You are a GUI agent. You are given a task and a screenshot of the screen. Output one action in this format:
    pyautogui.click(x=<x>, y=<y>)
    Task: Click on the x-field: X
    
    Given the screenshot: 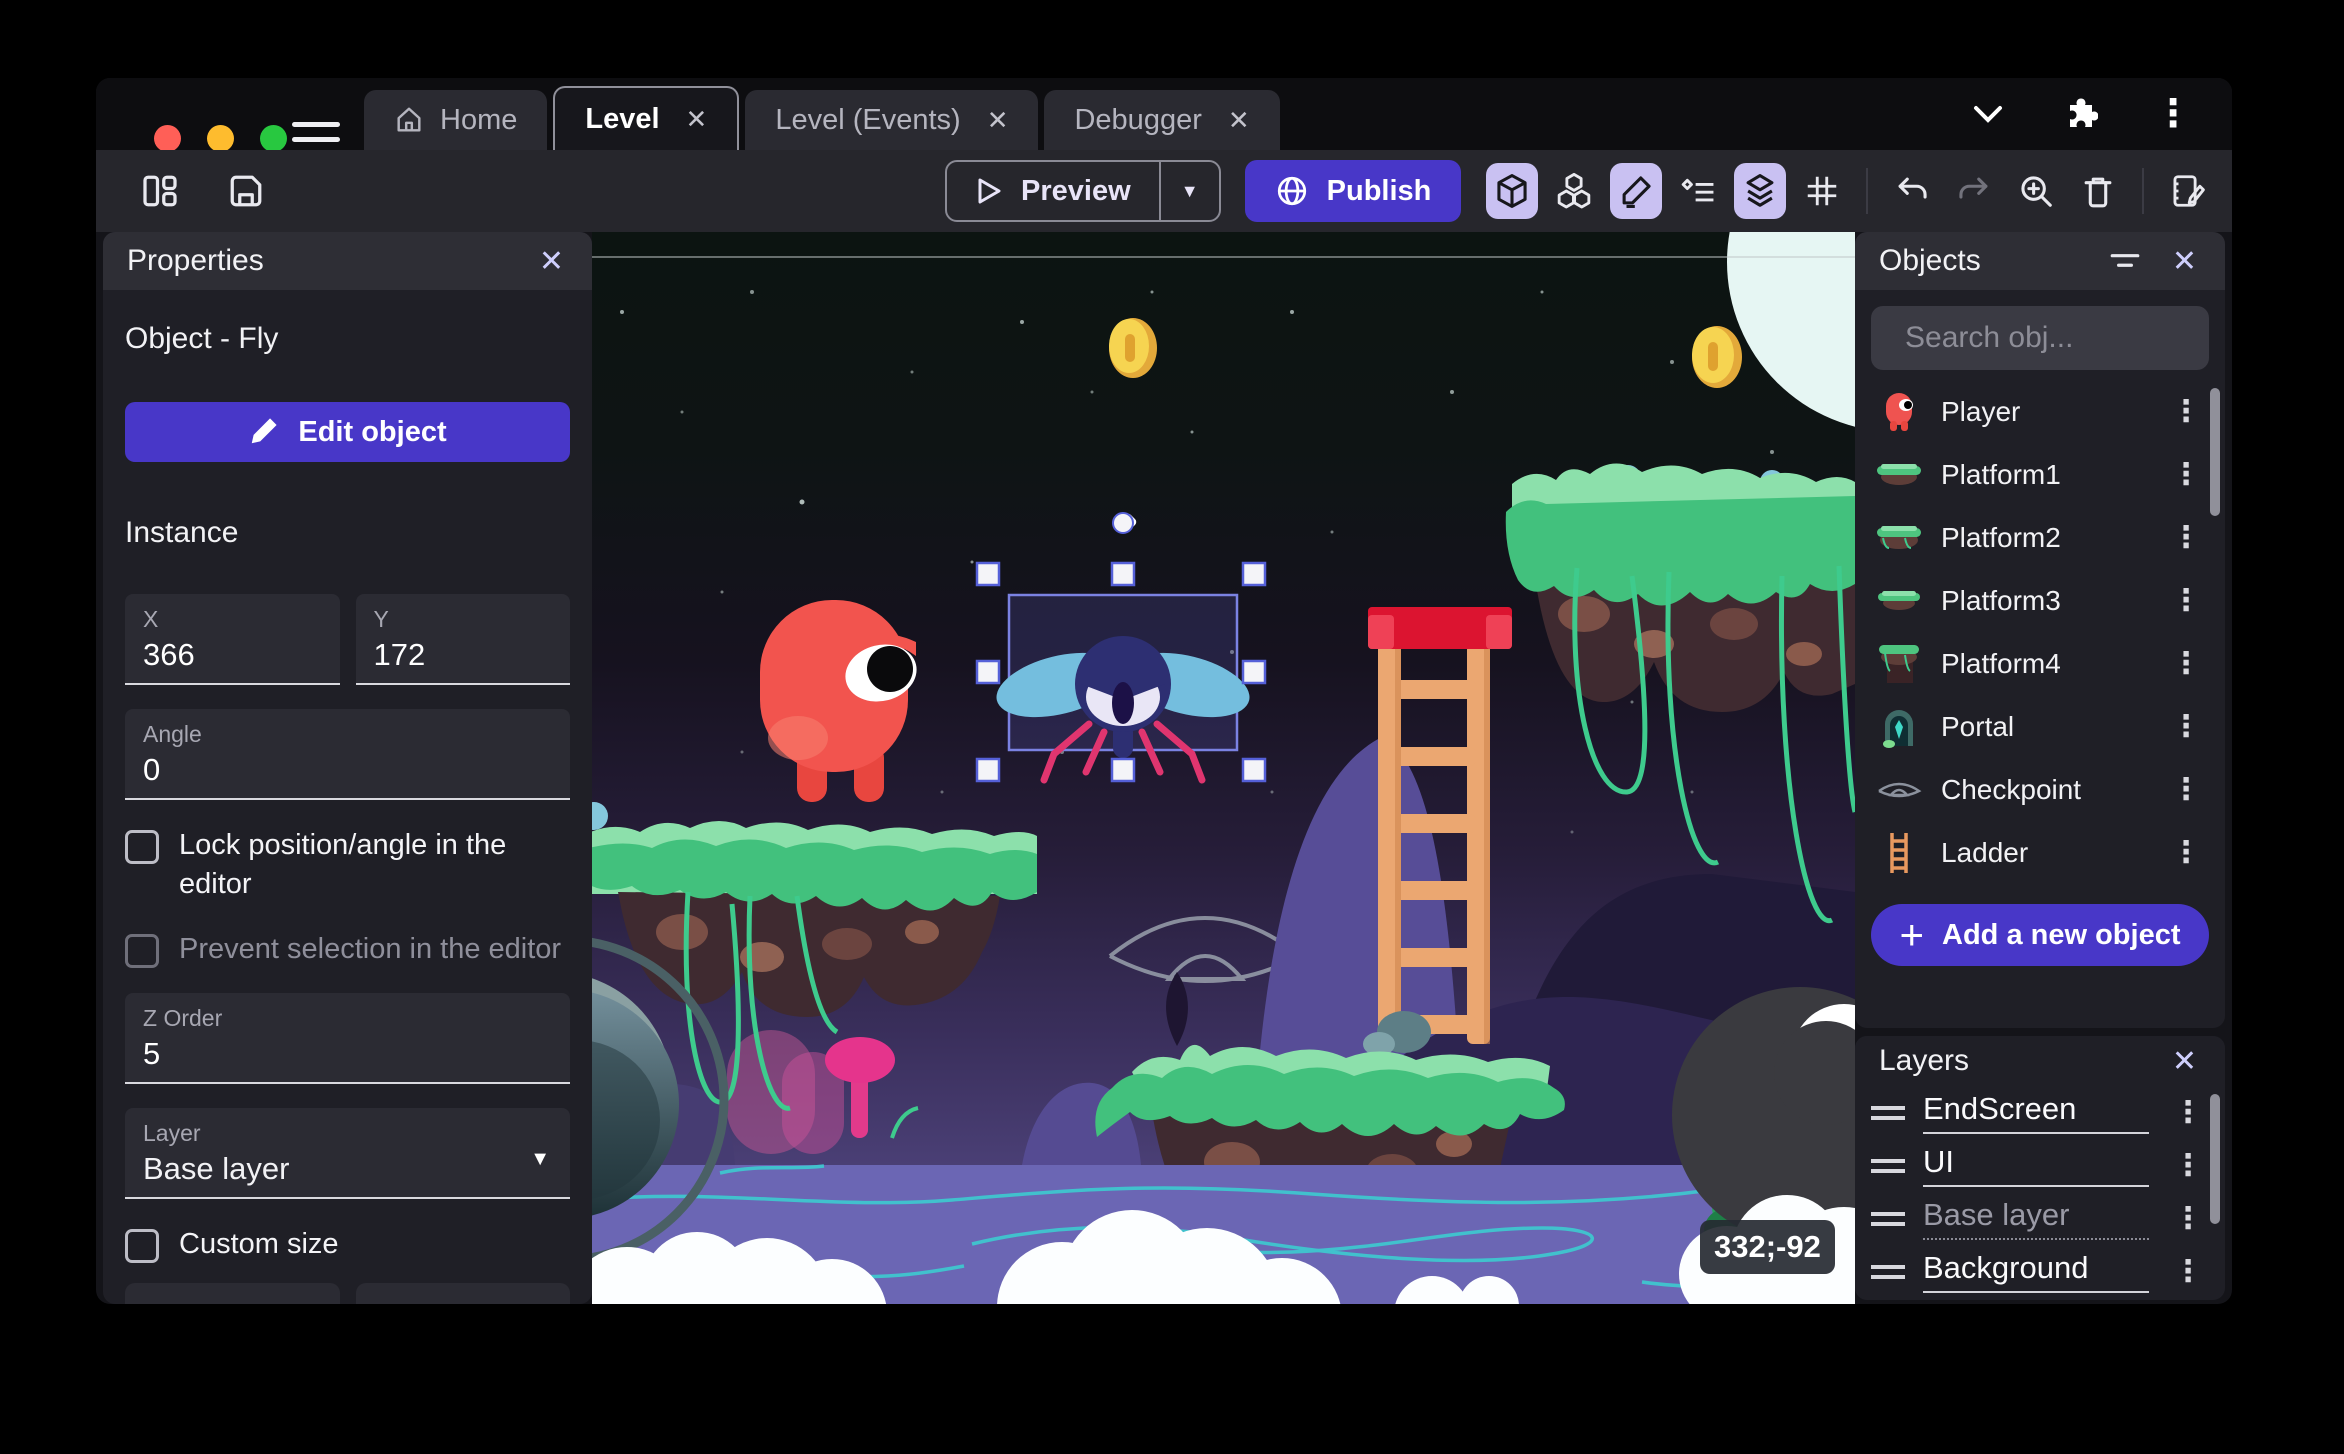 What is the action you would take?
    pyautogui.click(x=232, y=639)
    